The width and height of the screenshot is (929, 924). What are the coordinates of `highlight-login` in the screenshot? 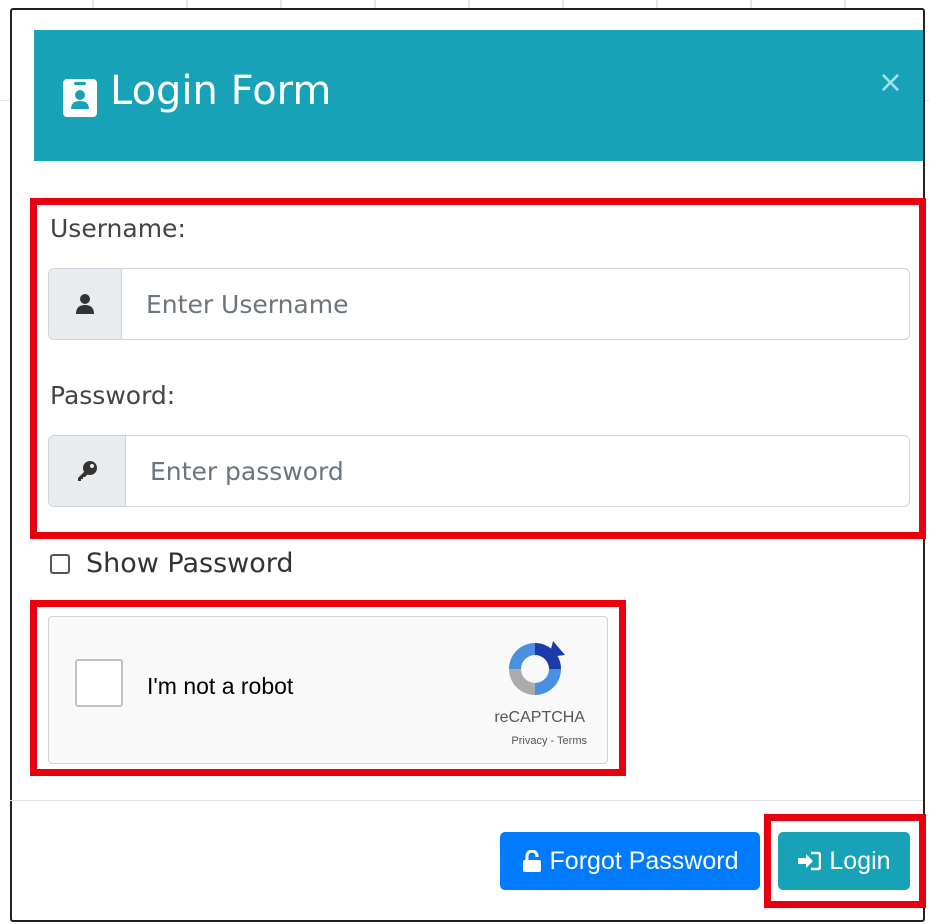 It's located at (845, 861).